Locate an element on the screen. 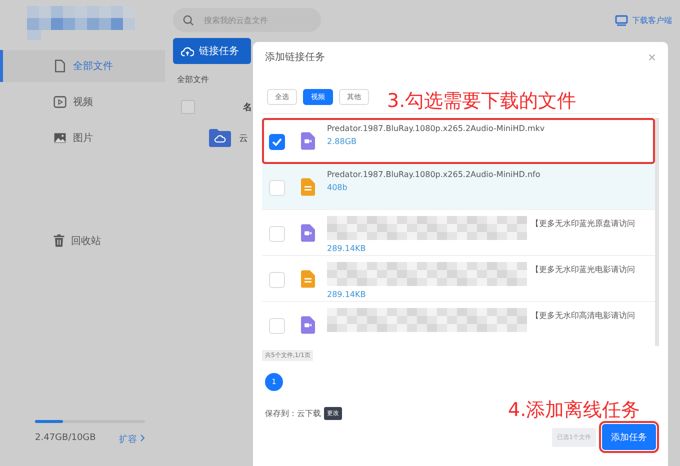  folder-name: 云 is located at coordinates (243, 138).